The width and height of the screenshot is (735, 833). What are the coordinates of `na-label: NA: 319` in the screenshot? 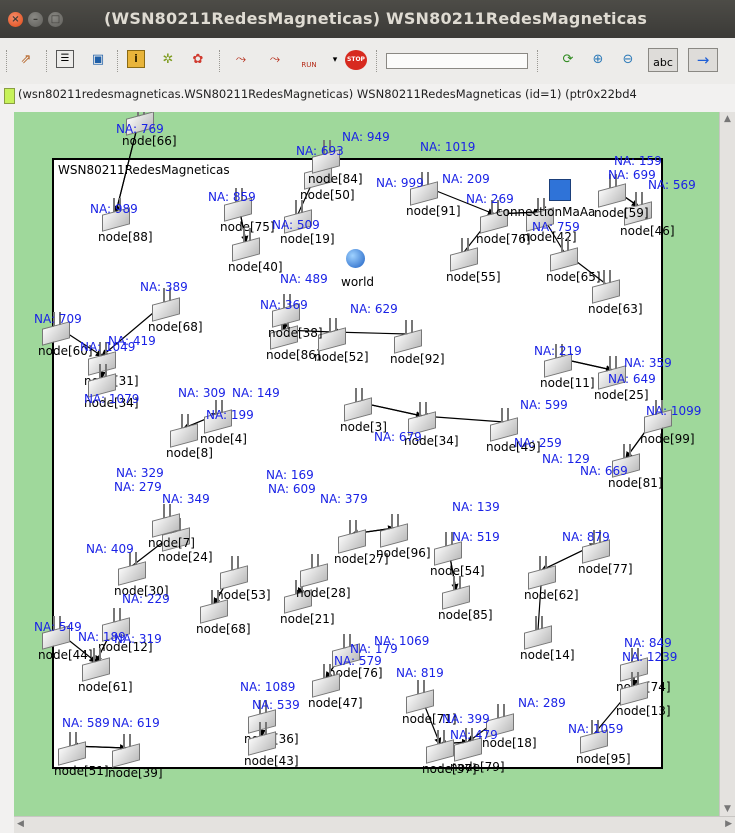 It's located at (138, 639).